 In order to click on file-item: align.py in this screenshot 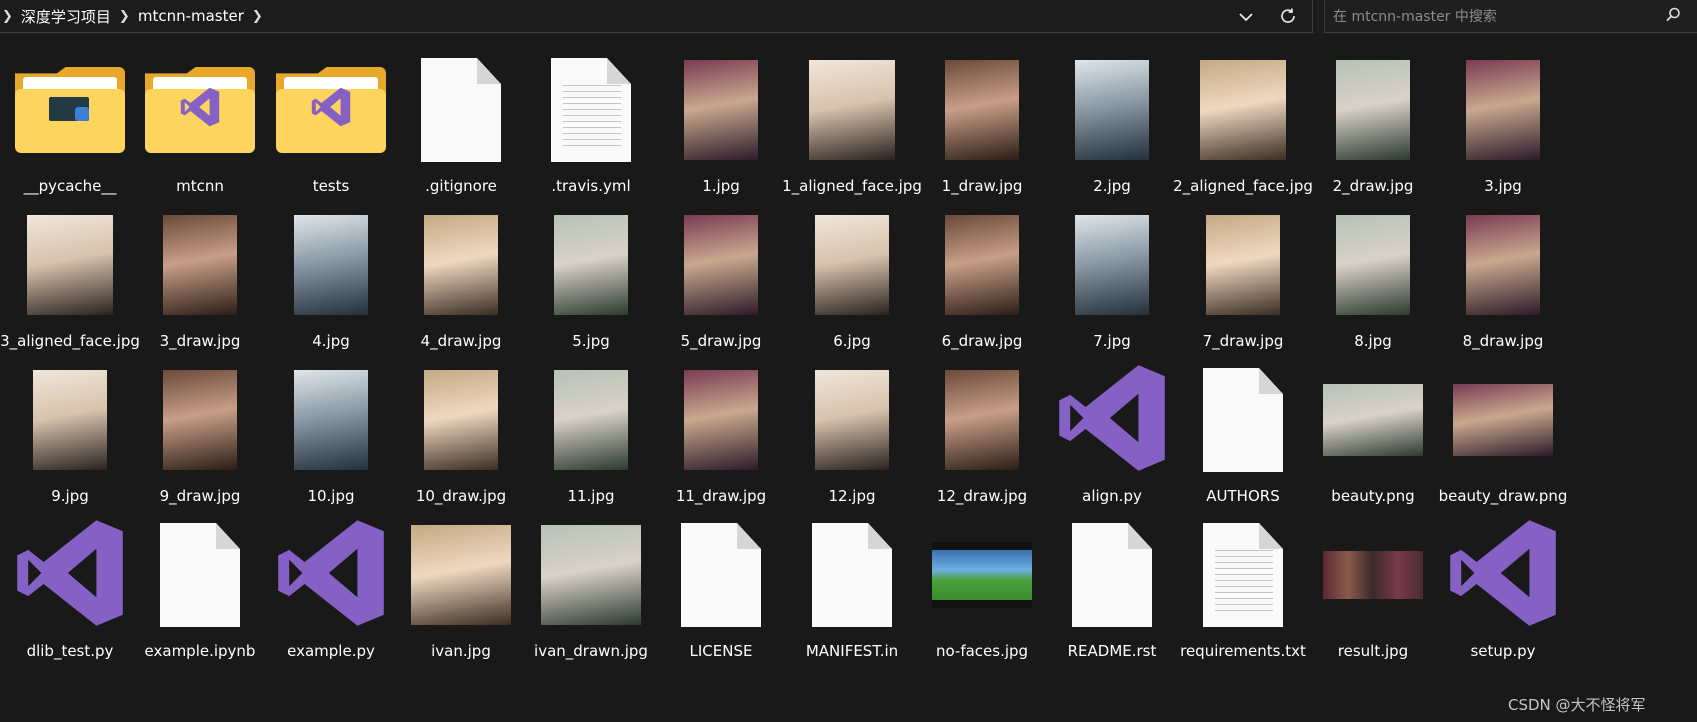, I will do `click(1112, 444)`.